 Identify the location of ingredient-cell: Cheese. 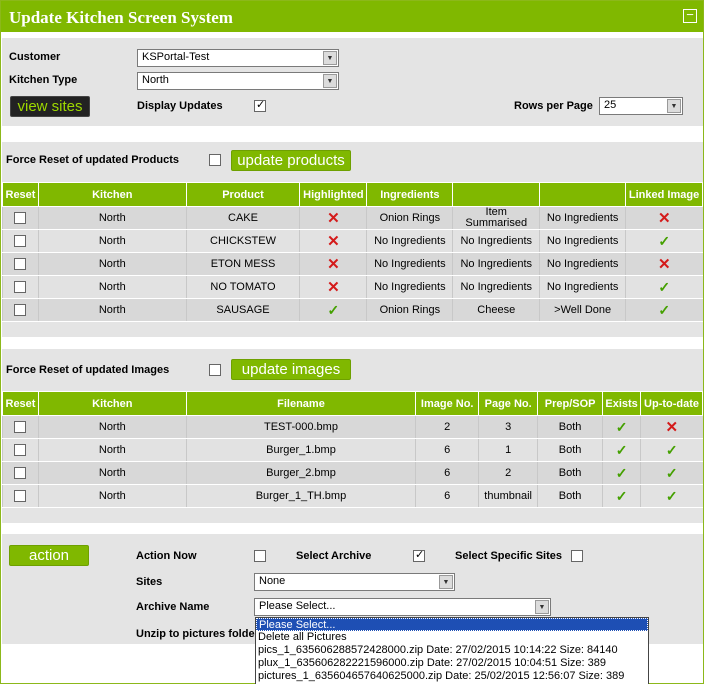
(496, 310).